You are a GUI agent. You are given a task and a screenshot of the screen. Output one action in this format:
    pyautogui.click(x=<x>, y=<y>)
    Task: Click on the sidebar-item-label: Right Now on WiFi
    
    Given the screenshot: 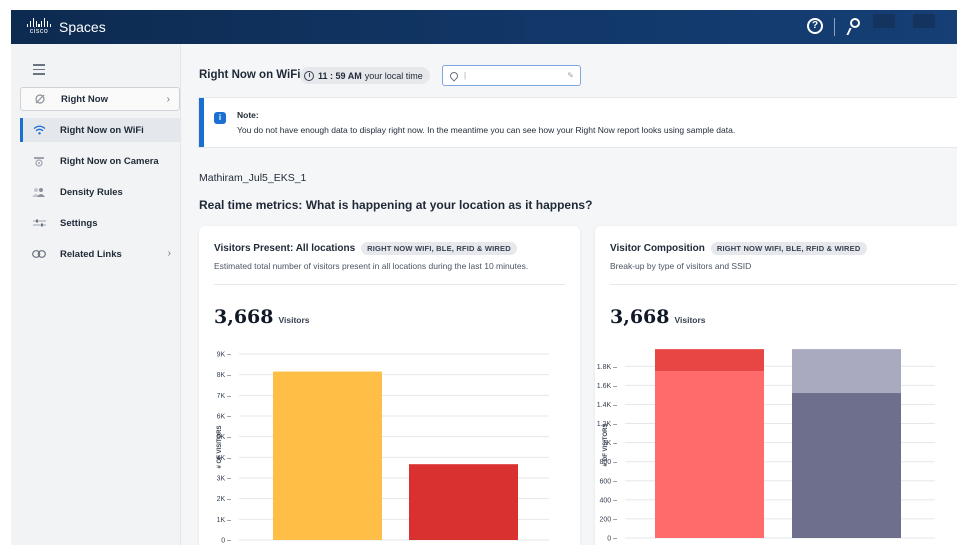 What is the action you would take?
    pyautogui.click(x=102, y=130)
    